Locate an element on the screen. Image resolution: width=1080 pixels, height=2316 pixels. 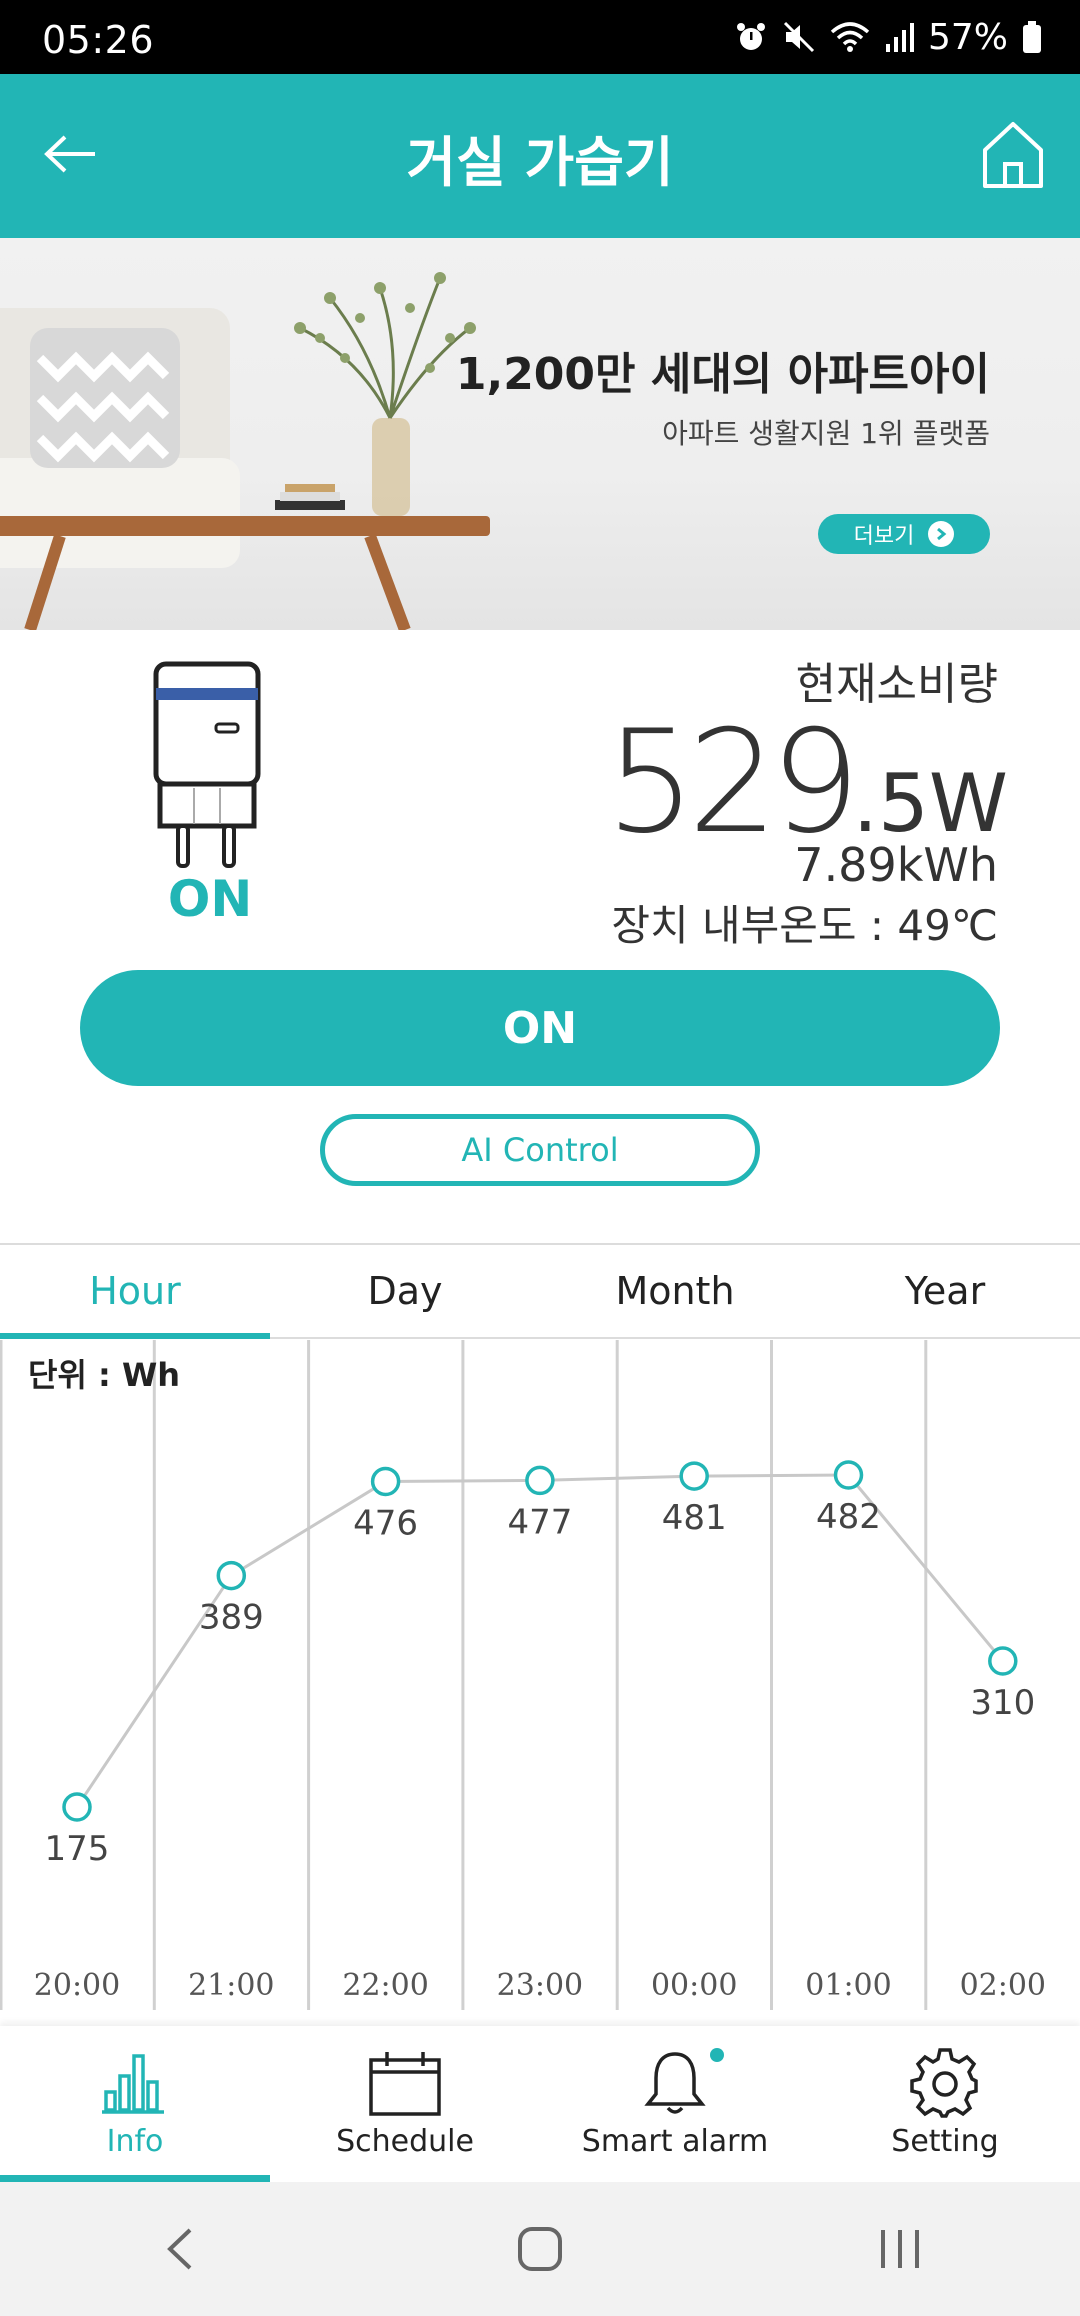
system-back-button is located at coordinates (180, 2249).